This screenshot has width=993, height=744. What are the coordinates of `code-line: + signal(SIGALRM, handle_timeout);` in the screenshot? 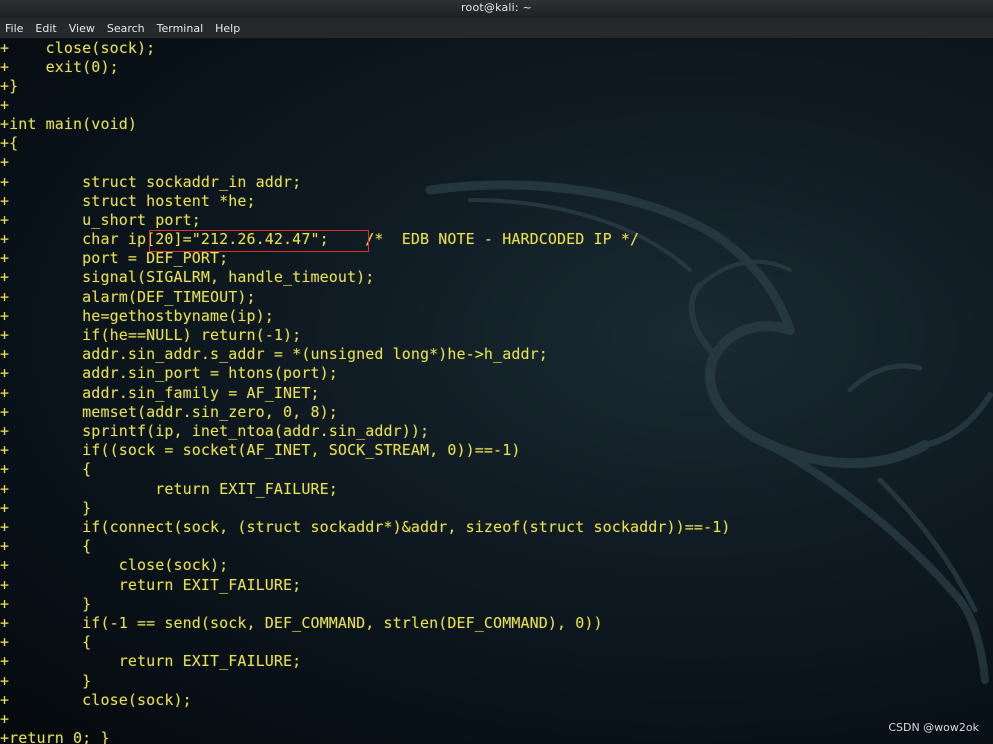 It's located at (187, 277).